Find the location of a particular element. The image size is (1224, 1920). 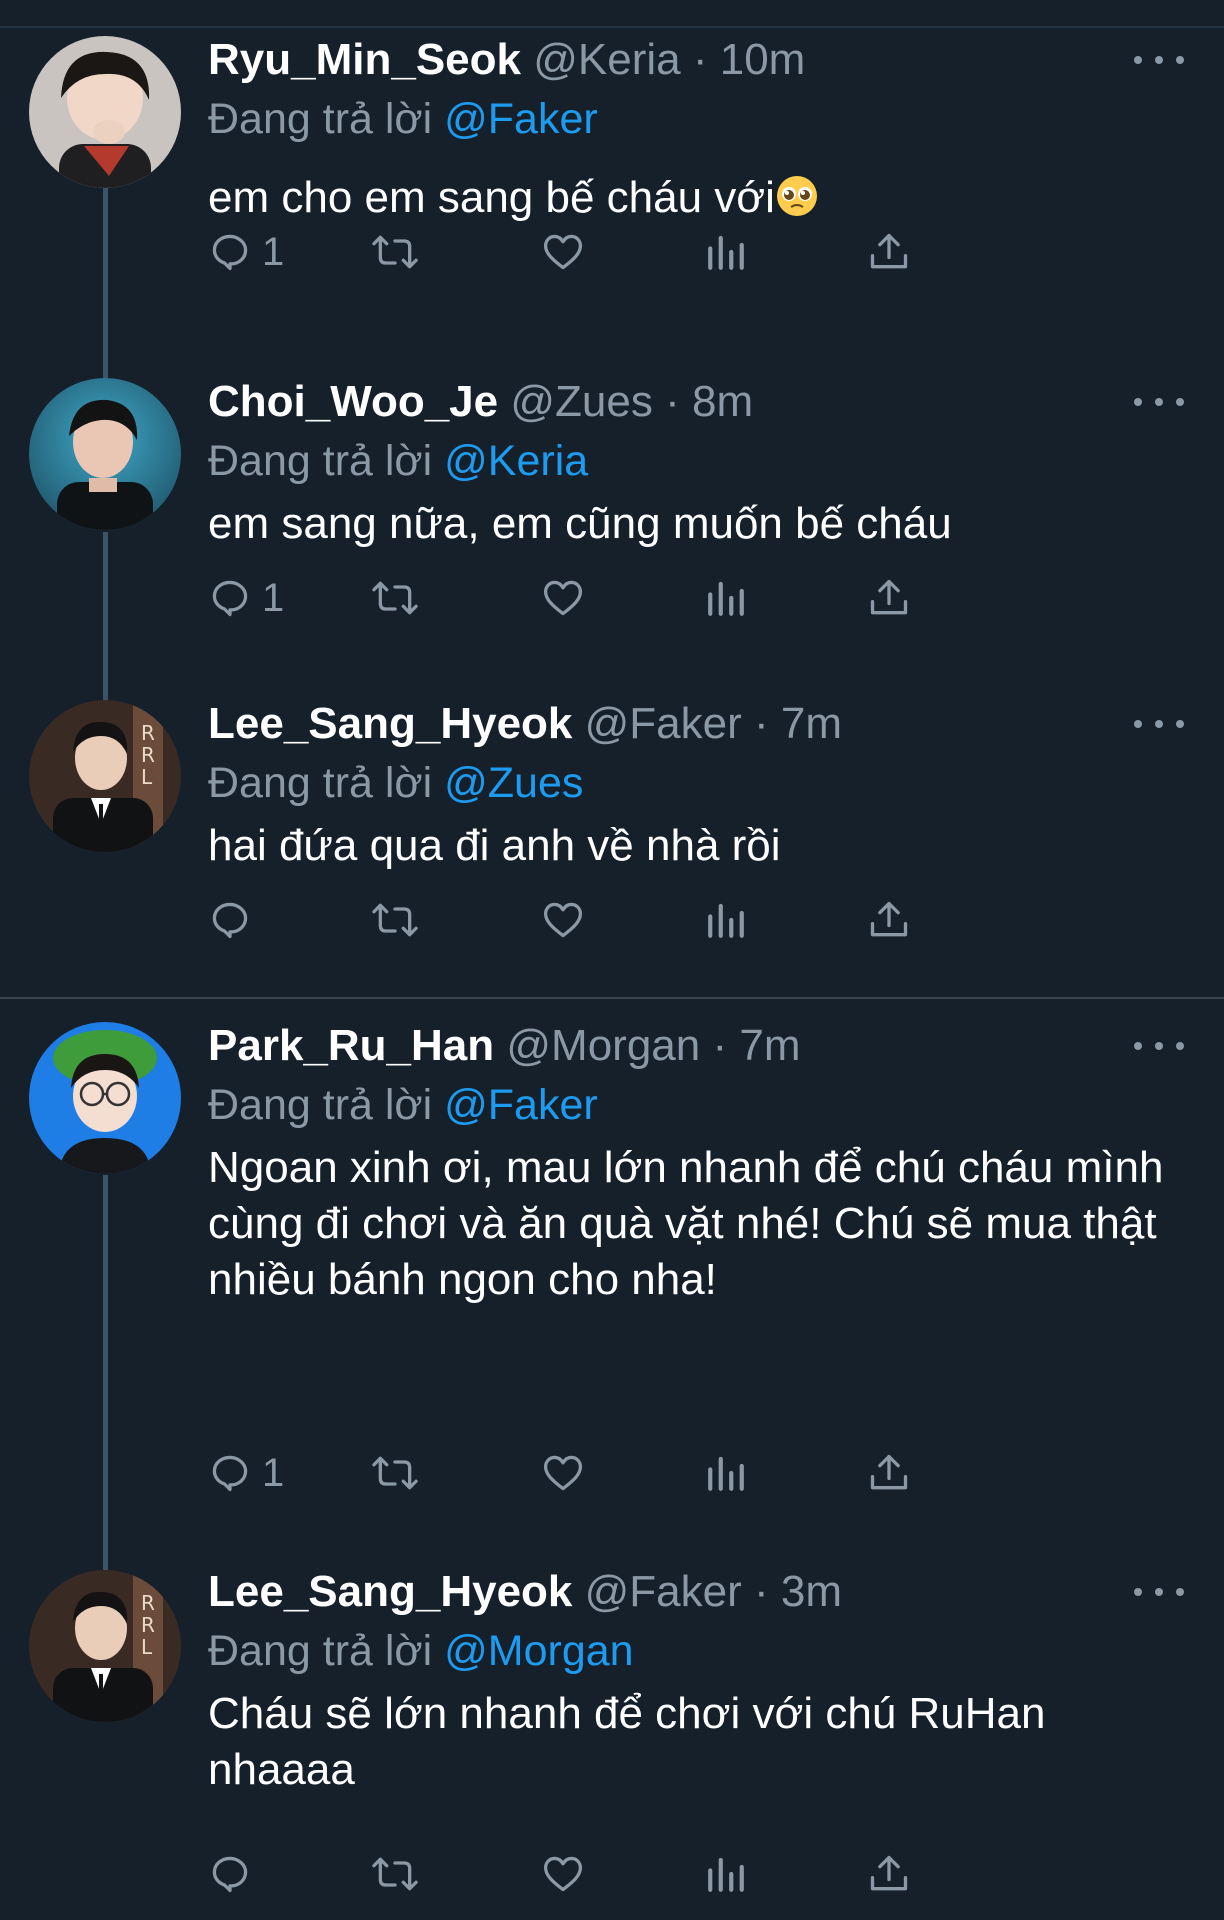

reply-mention: @Keria is located at coordinates (516, 461).